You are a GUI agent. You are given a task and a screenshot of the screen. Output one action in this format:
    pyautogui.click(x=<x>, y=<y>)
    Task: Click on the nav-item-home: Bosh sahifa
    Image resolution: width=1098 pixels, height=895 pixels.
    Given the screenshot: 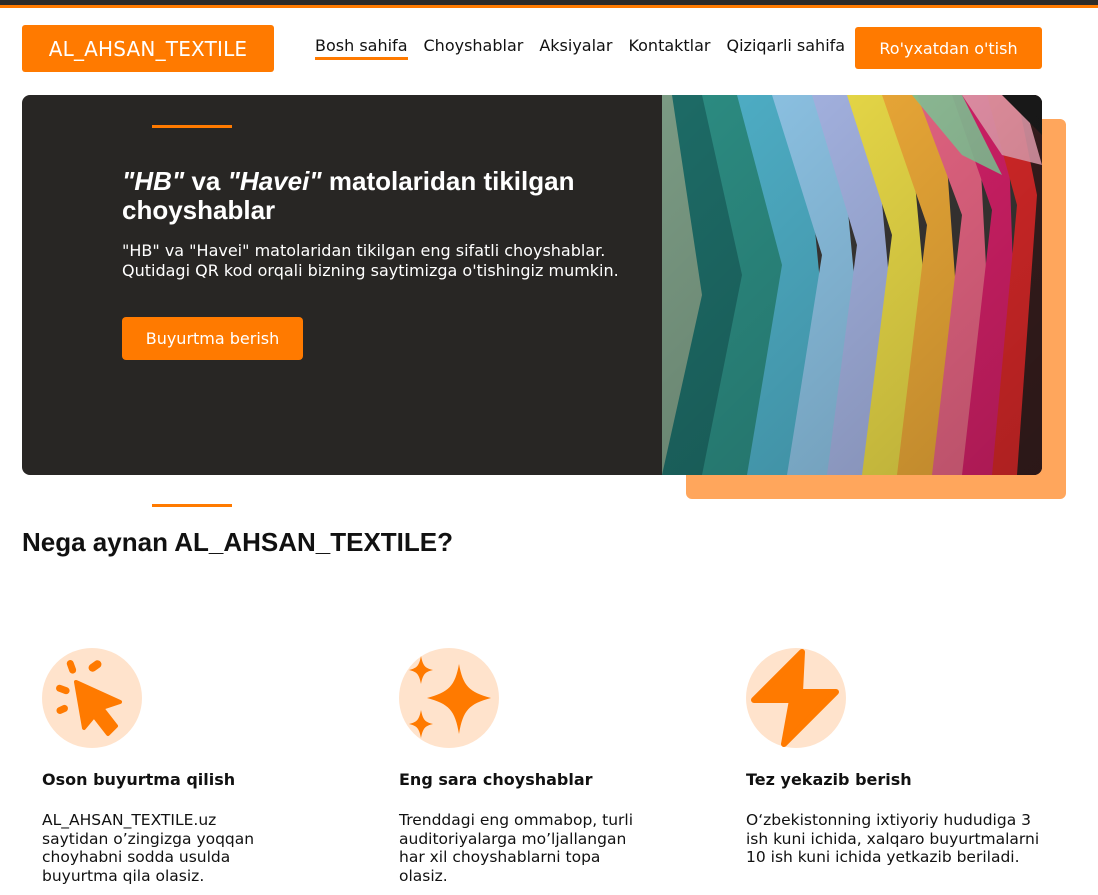 What is the action you would take?
    pyautogui.click(x=361, y=48)
    